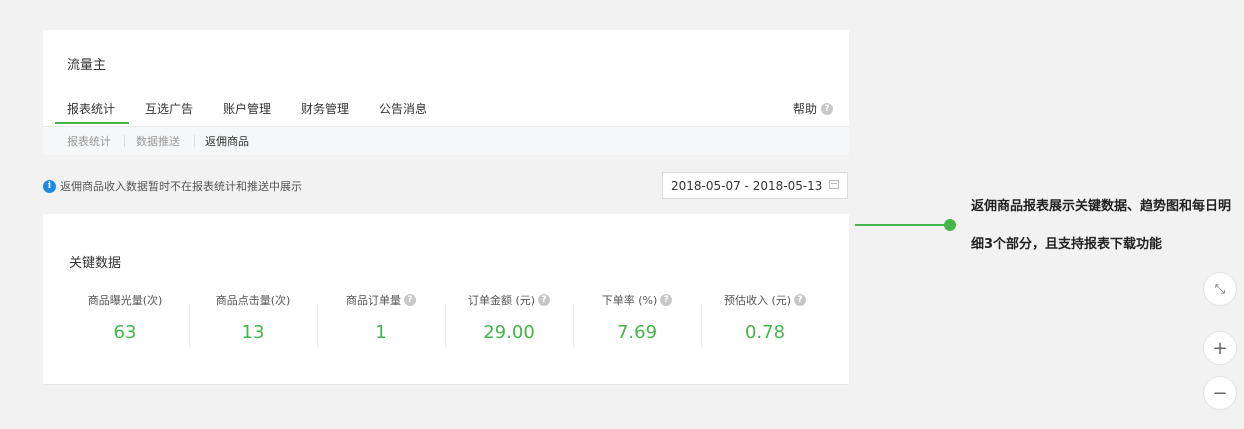  I want to click on stat-label-text: 预估收入 (元), so click(757, 300).